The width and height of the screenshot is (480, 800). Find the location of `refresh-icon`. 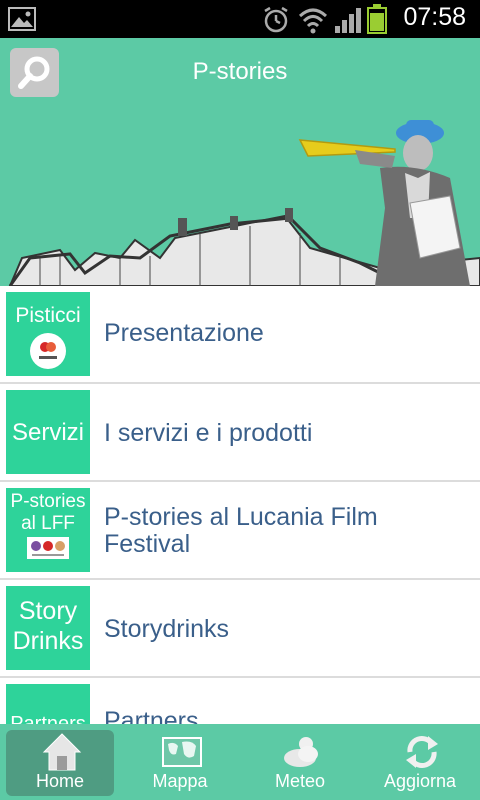

refresh-icon is located at coordinates (422, 752).